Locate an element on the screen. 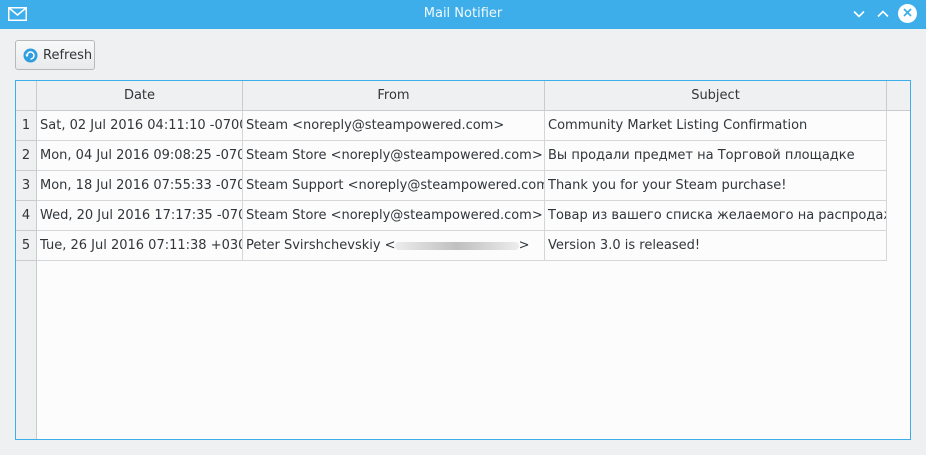 This screenshot has height=455, width=926. chevron-up-icon is located at coordinates (883, 14).